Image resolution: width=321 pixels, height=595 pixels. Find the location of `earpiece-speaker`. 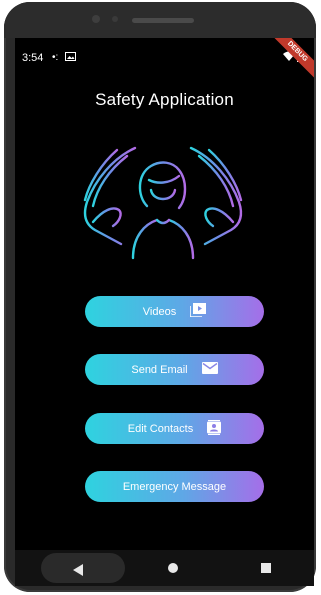

earpiece-speaker is located at coordinates (163, 20).